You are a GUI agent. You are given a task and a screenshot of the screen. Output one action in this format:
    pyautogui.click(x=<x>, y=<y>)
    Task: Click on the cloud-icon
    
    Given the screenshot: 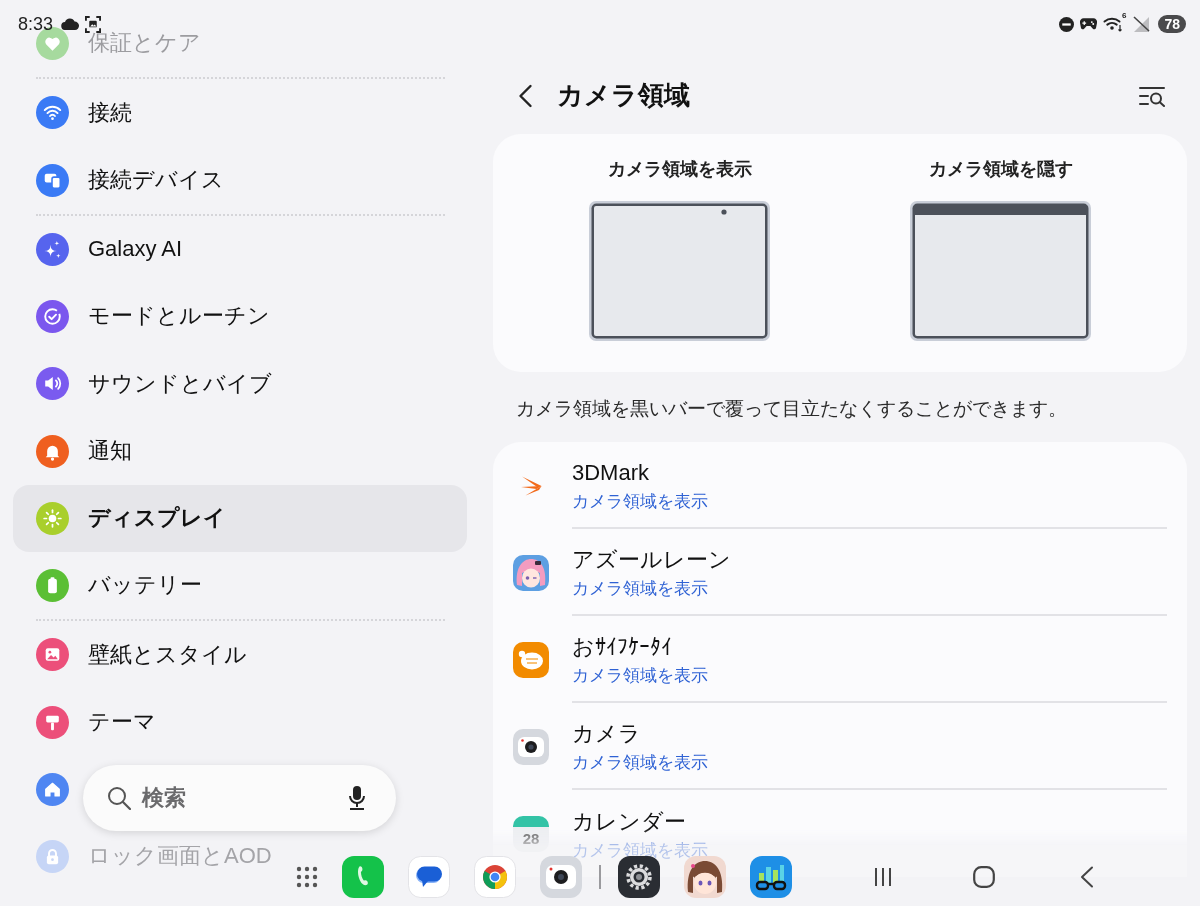 What is the action you would take?
    pyautogui.click(x=70, y=24)
    